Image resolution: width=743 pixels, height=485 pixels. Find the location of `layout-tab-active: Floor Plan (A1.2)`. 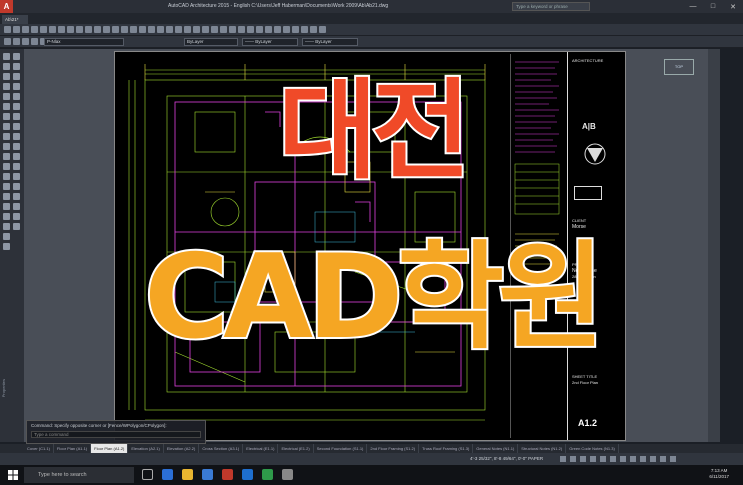

layout-tab-active: Floor Plan (A1.2) is located at coordinates (110, 448).